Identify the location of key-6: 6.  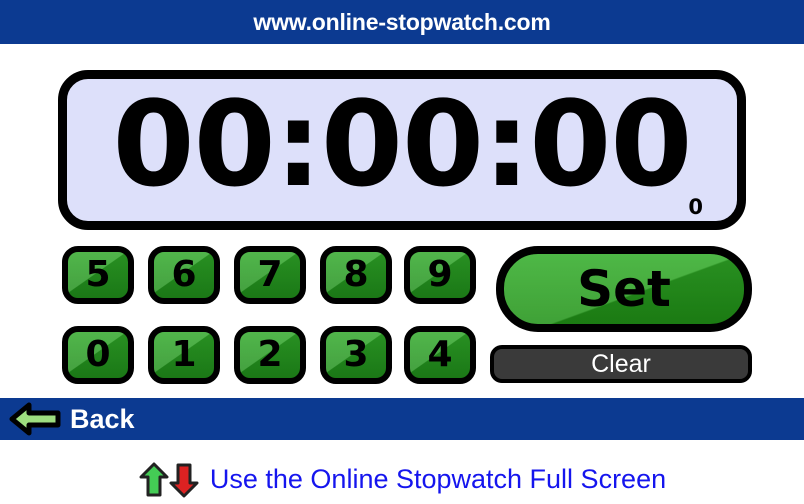
(184, 275).